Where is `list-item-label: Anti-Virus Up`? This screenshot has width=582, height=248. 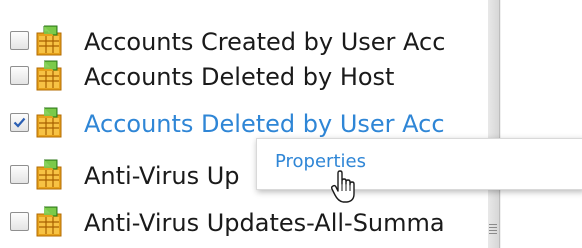 list-item-label: Anti-Virus Up is located at coordinates (162, 176).